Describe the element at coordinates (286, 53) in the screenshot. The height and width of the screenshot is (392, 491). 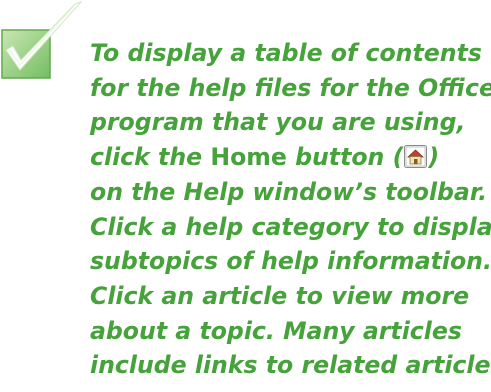
I see `tip-line-1: To display a table of contents` at that location.